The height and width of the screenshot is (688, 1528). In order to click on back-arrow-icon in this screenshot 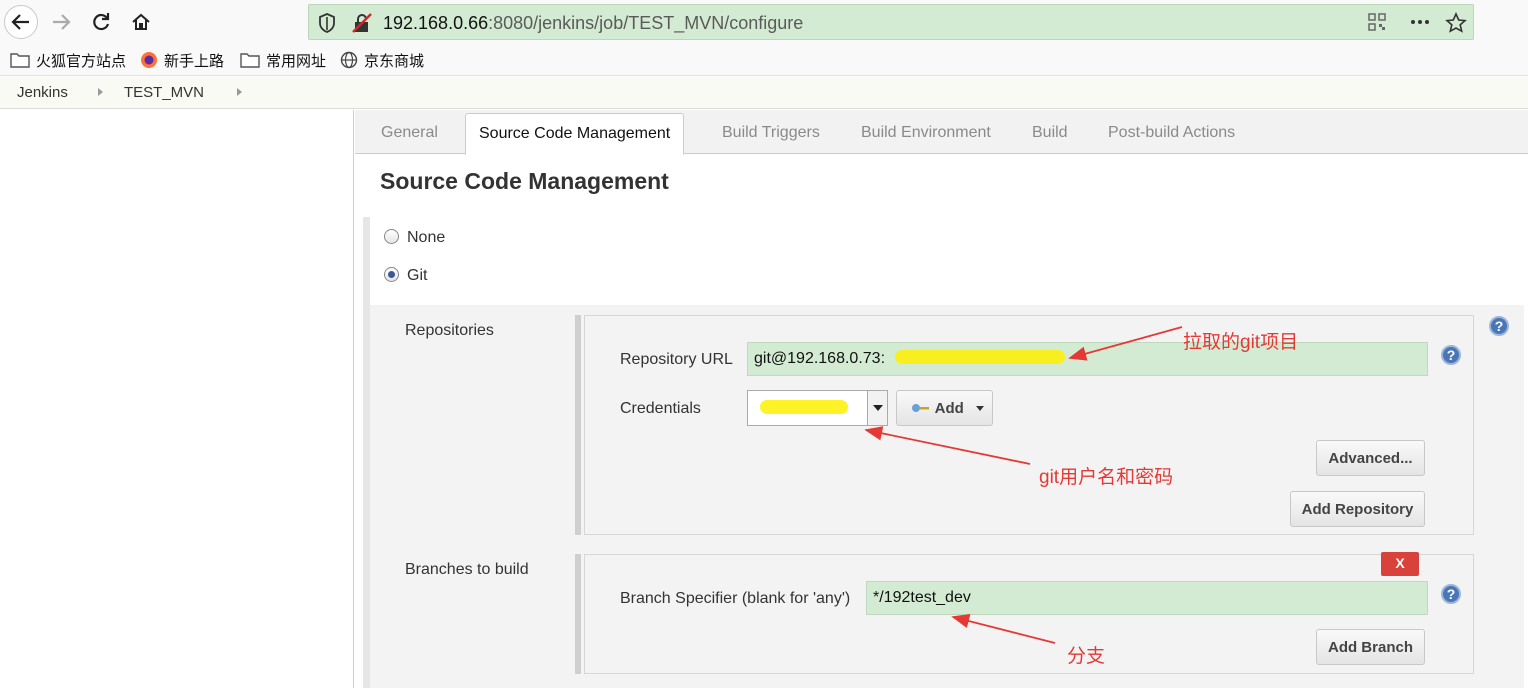, I will do `click(20, 22)`.